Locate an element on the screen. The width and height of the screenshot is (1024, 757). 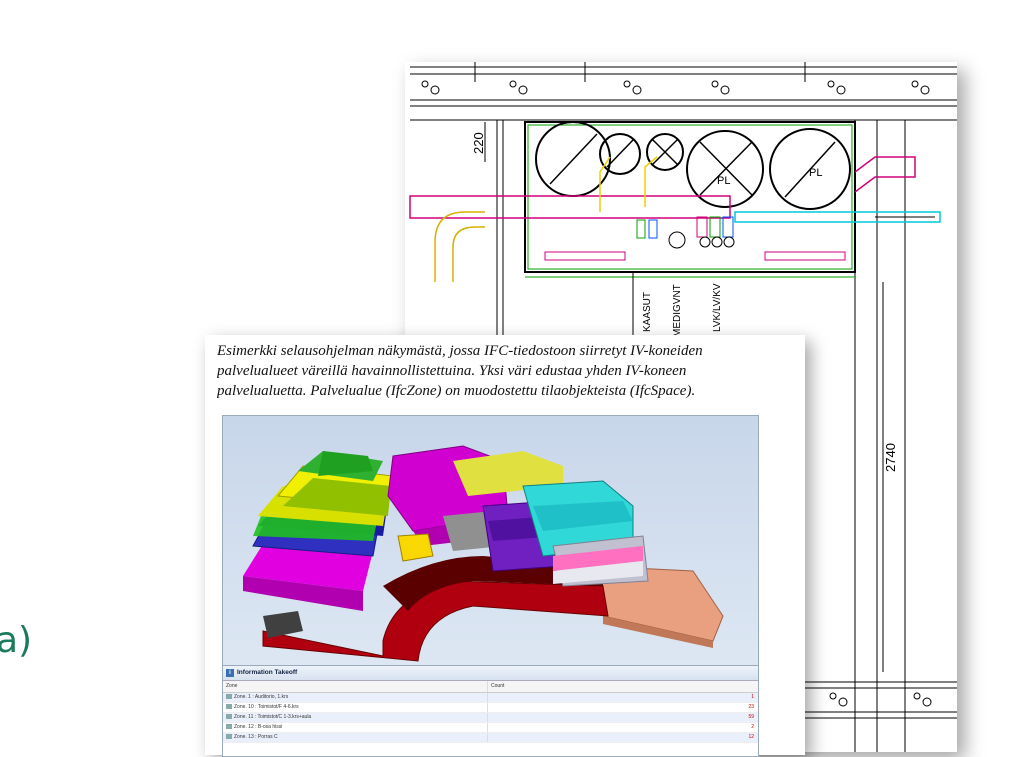
col-zone-header: Zone is located at coordinates (356, 686).